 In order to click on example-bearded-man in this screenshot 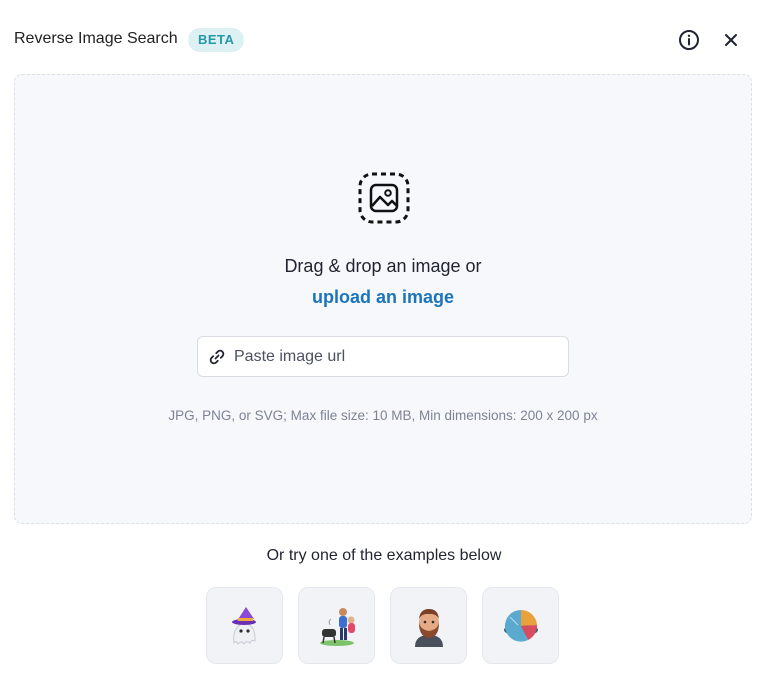, I will do `click(428, 625)`.